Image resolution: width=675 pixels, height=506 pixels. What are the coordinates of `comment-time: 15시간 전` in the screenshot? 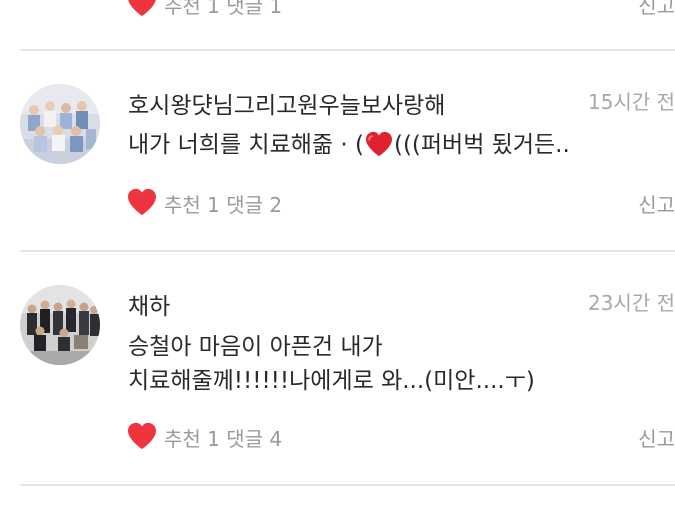 It's located at (631, 102).